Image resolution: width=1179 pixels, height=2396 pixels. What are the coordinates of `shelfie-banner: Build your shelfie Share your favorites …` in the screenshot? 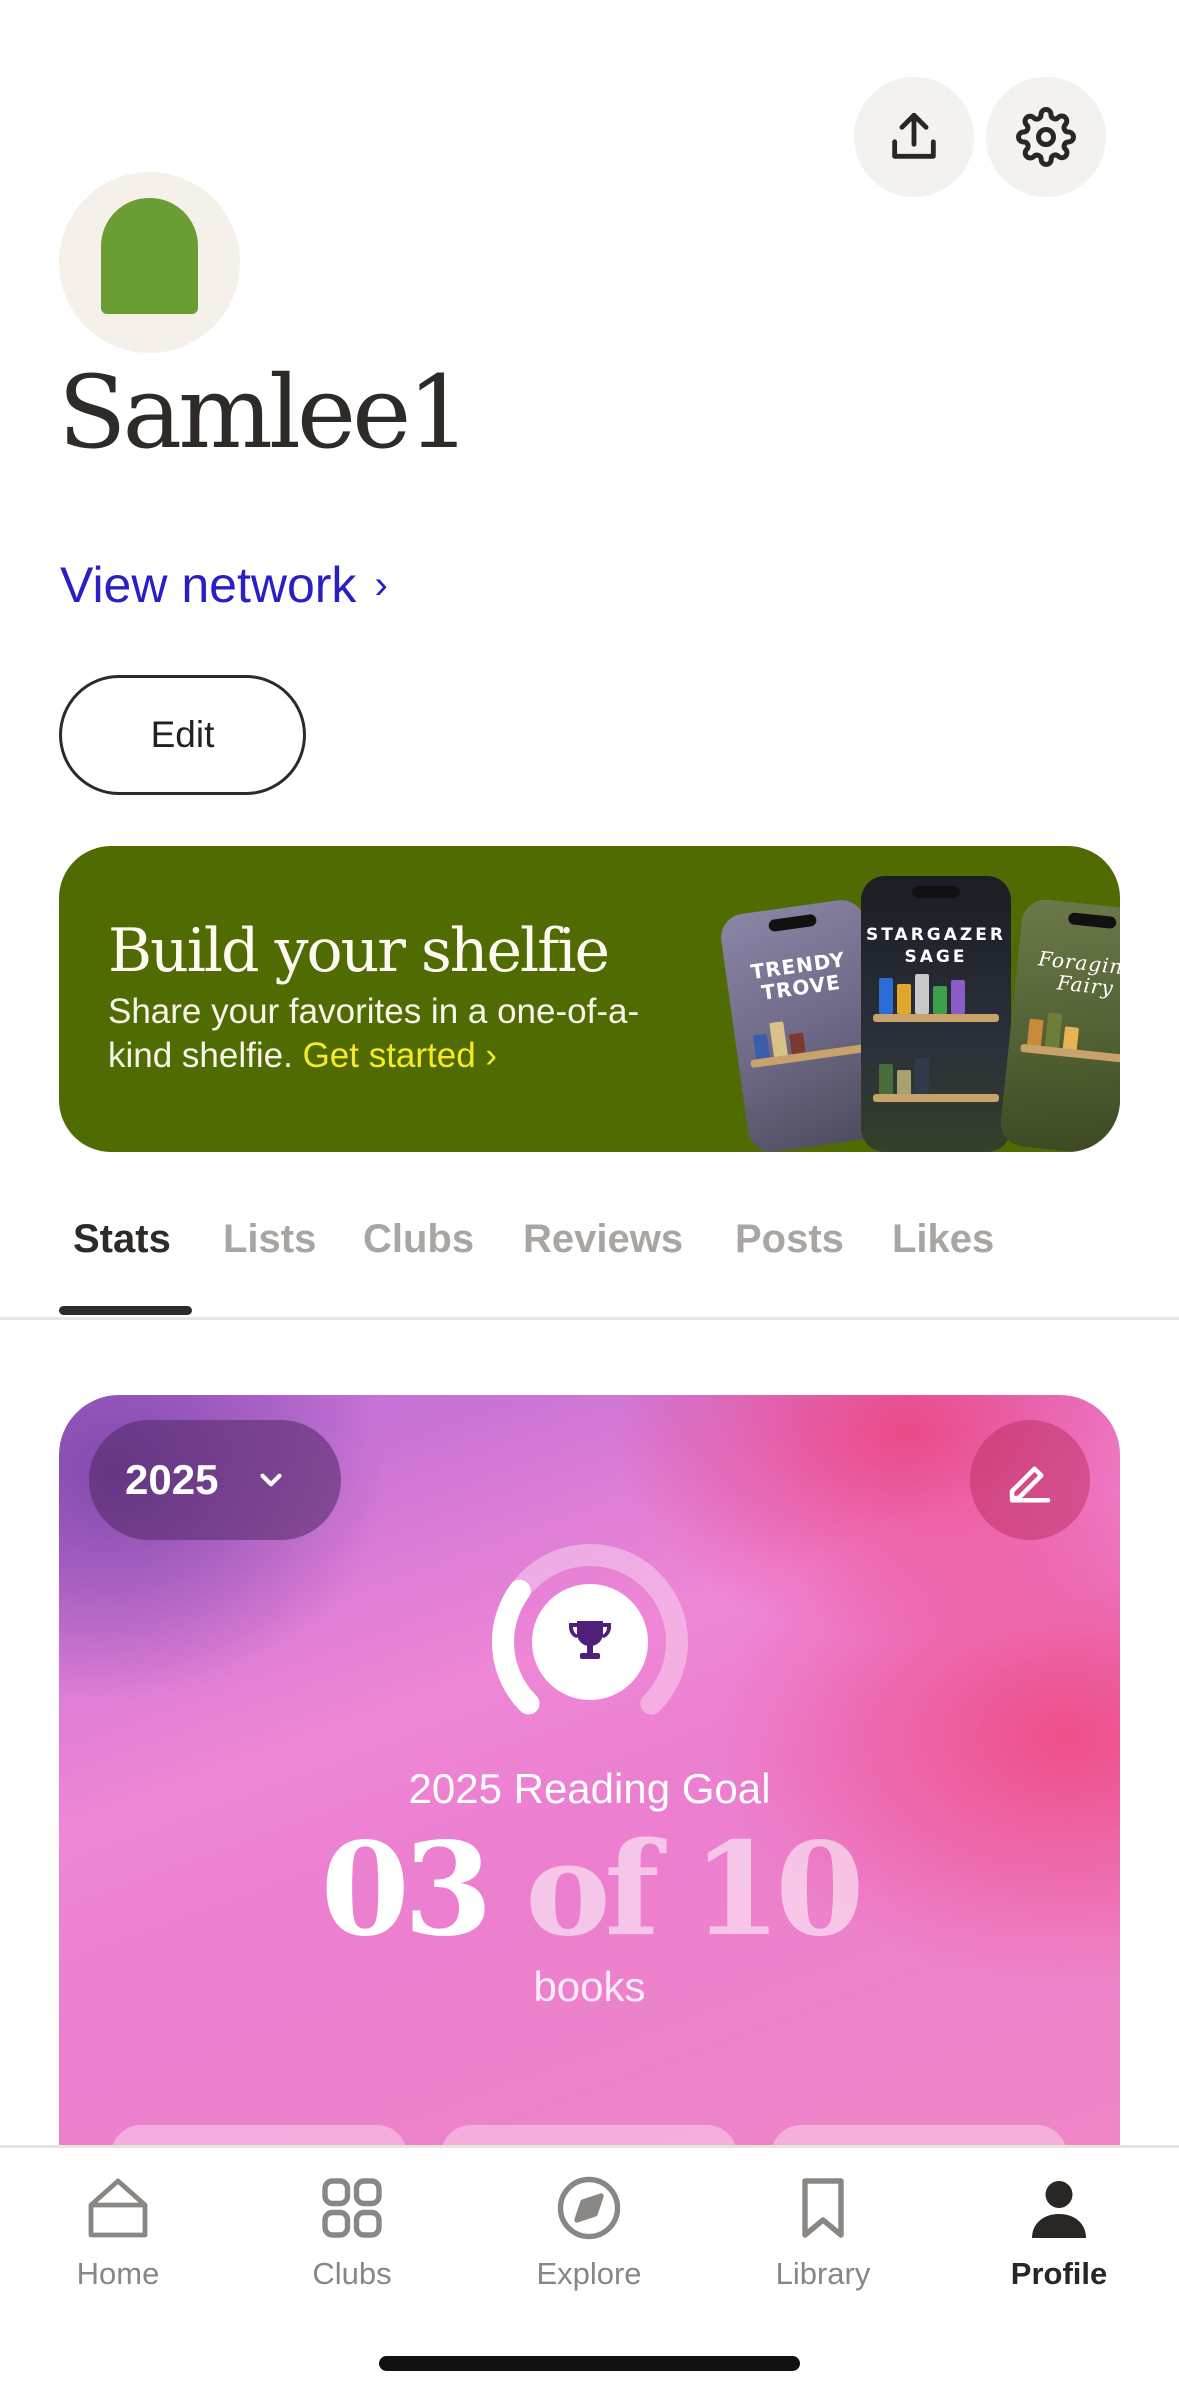 It's located at (589, 999).